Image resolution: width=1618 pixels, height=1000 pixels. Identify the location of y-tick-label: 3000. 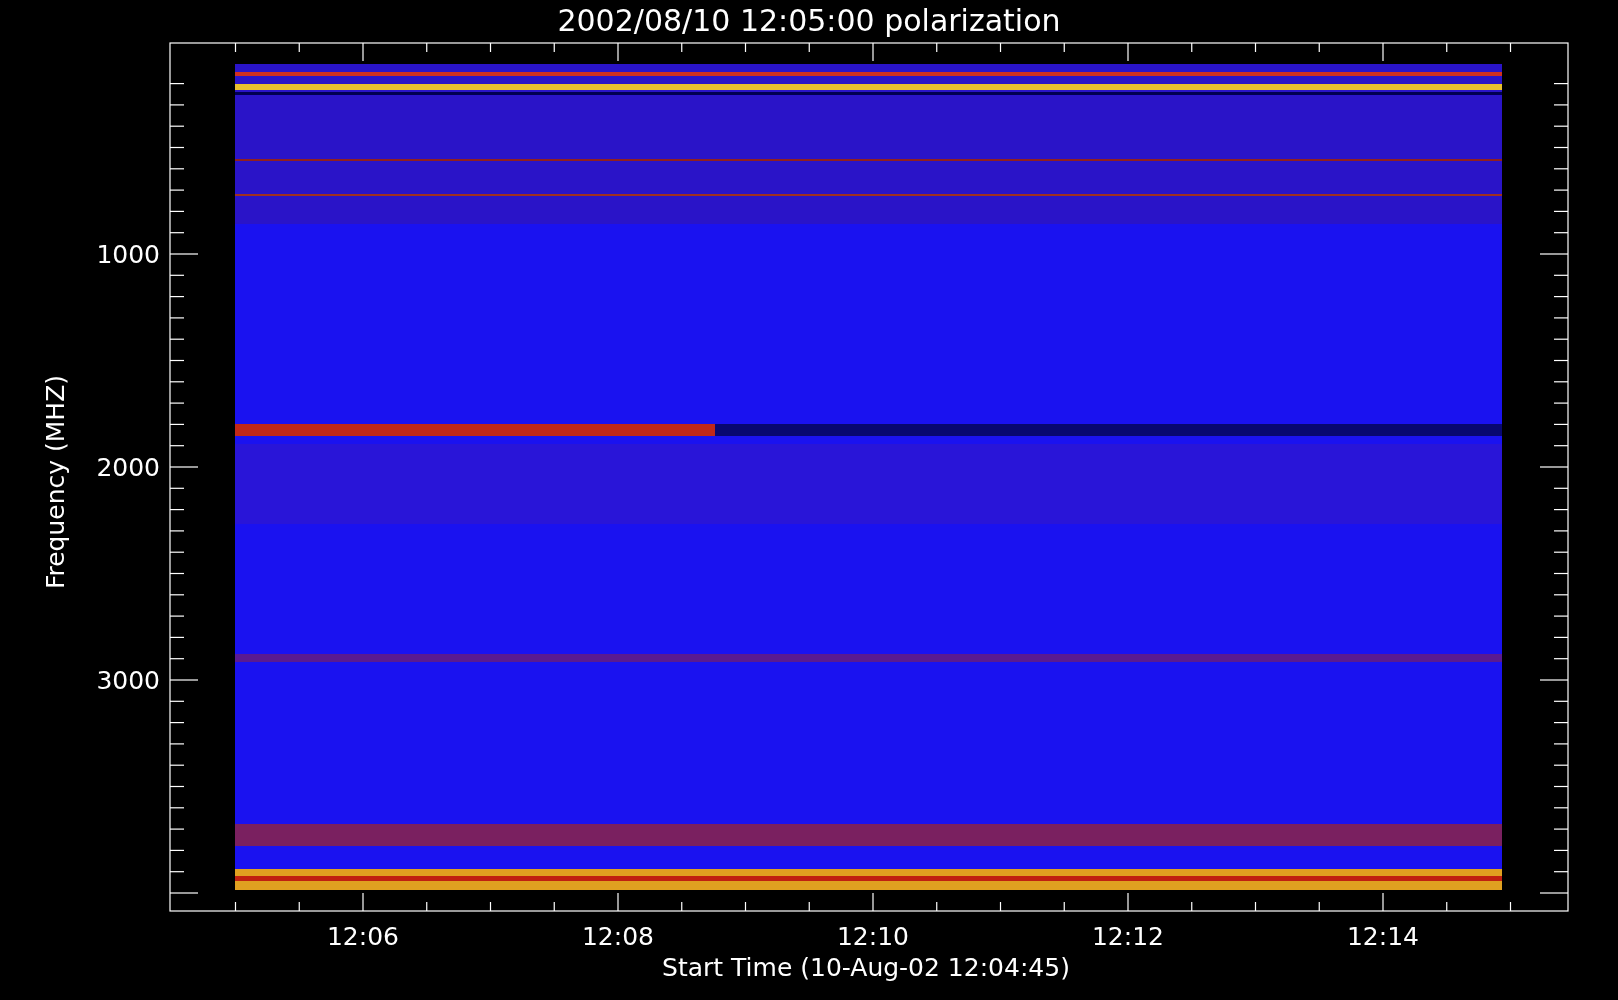
(128, 680).